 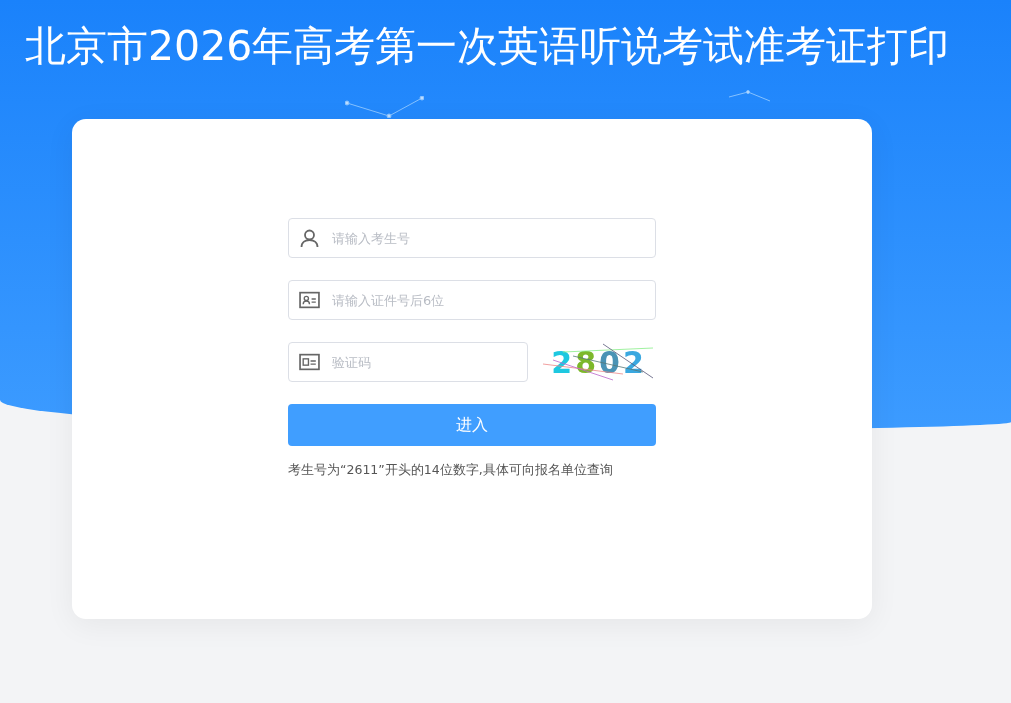 I want to click on card-icon, so click(x=309, y=362).